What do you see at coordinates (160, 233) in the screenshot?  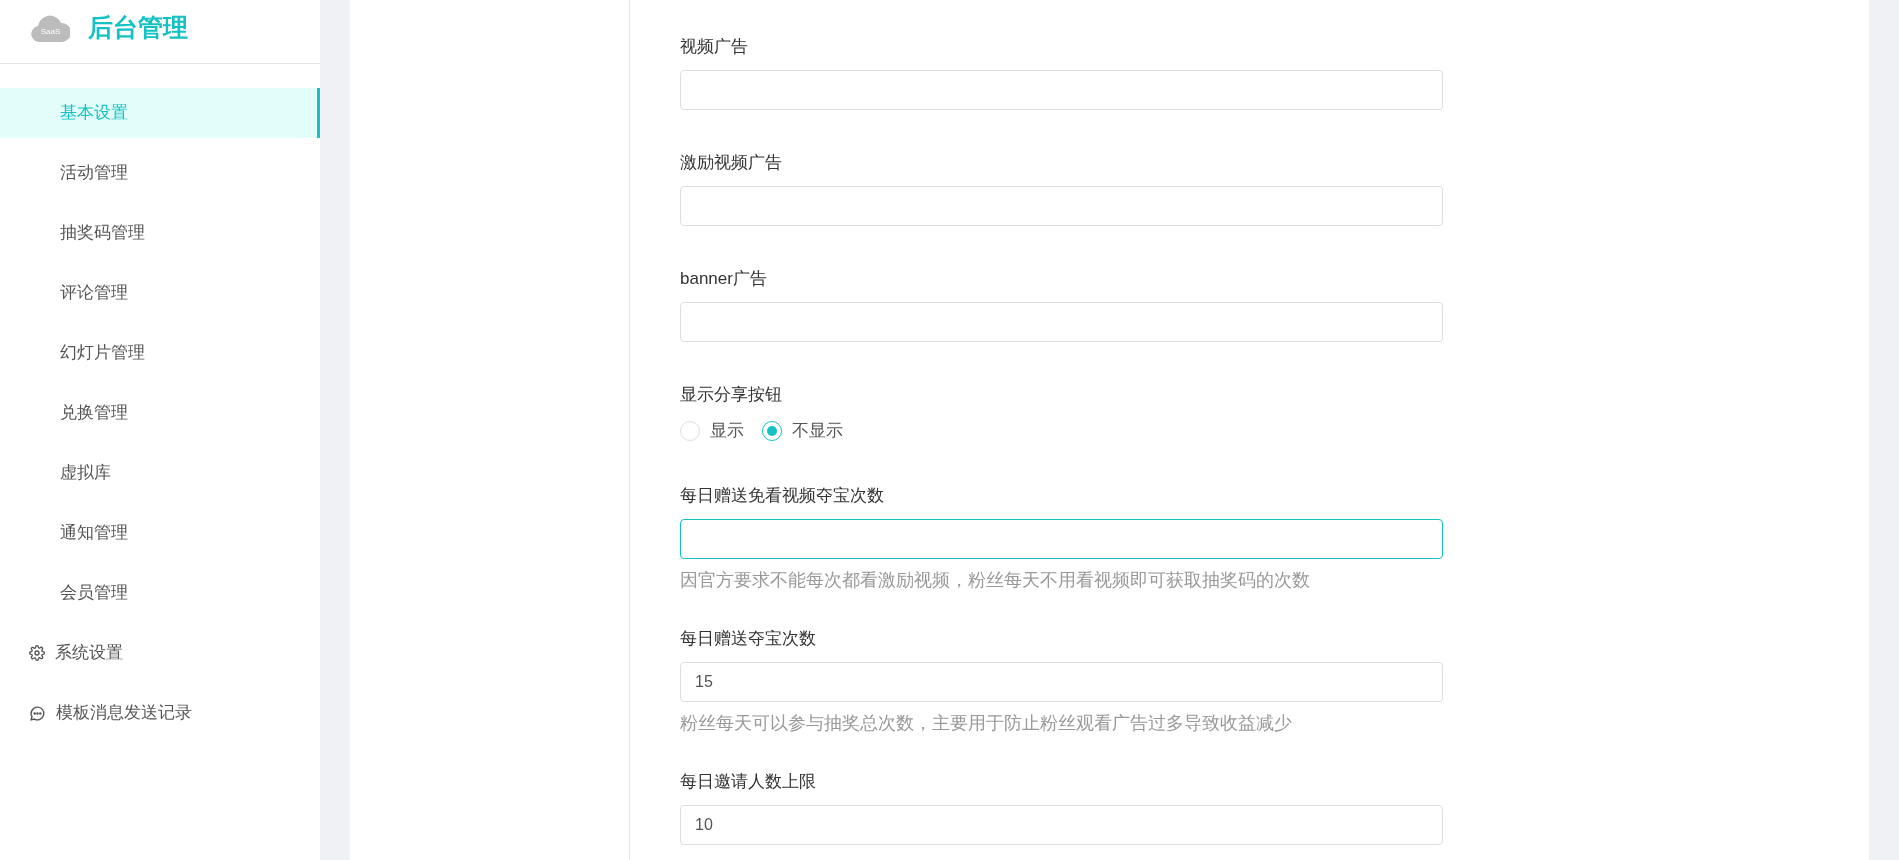 I see `sidebar-item: 抽奖码管理` at bounding box center [160, 233].